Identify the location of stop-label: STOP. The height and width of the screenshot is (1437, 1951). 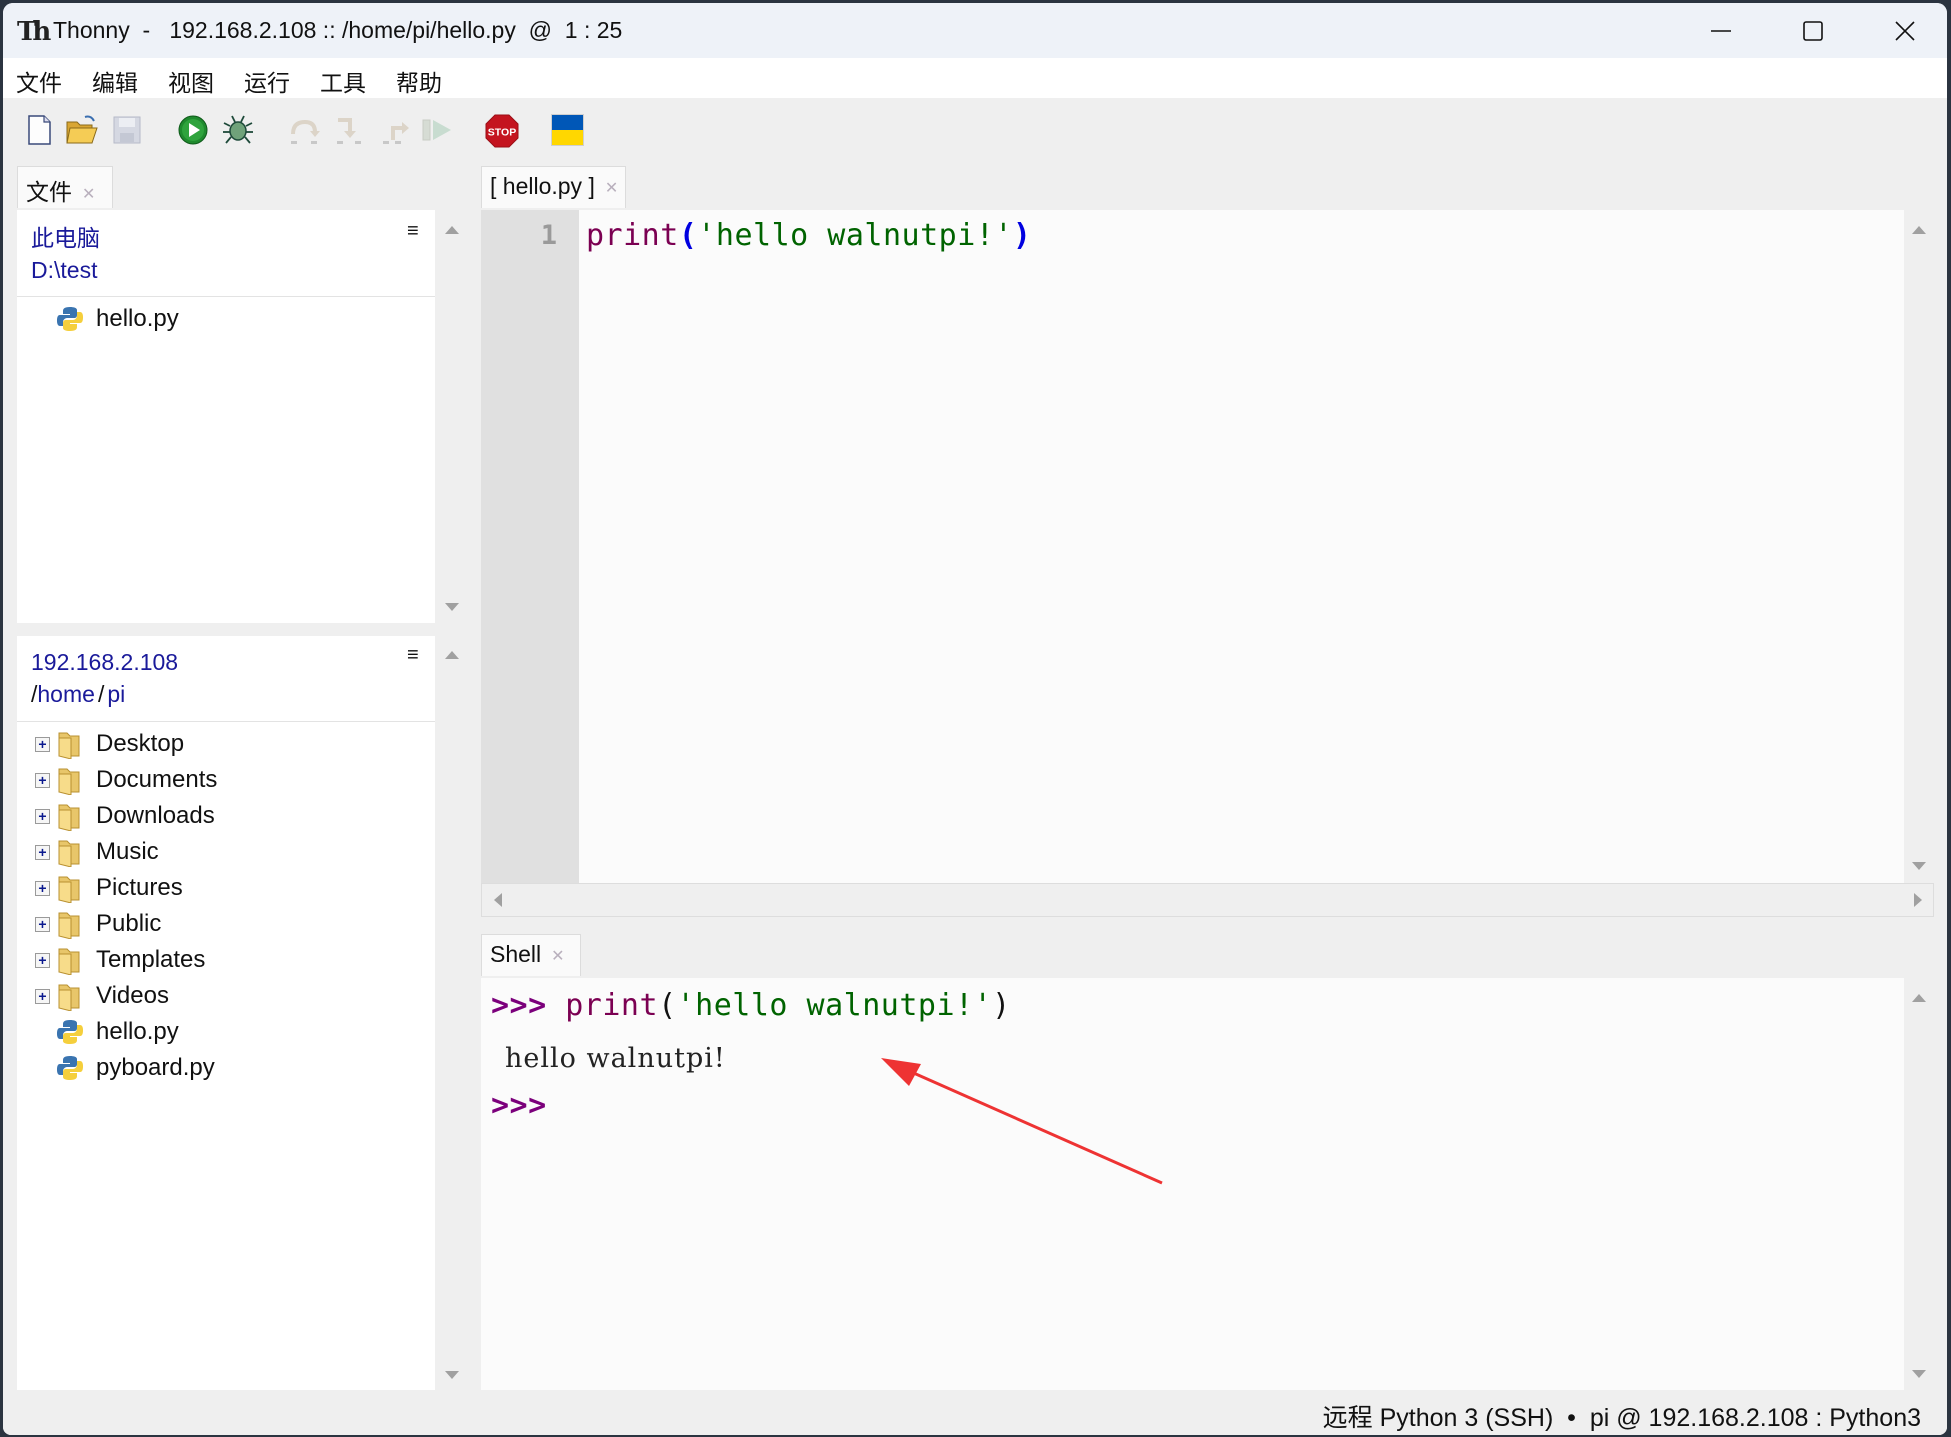
(502, 133).